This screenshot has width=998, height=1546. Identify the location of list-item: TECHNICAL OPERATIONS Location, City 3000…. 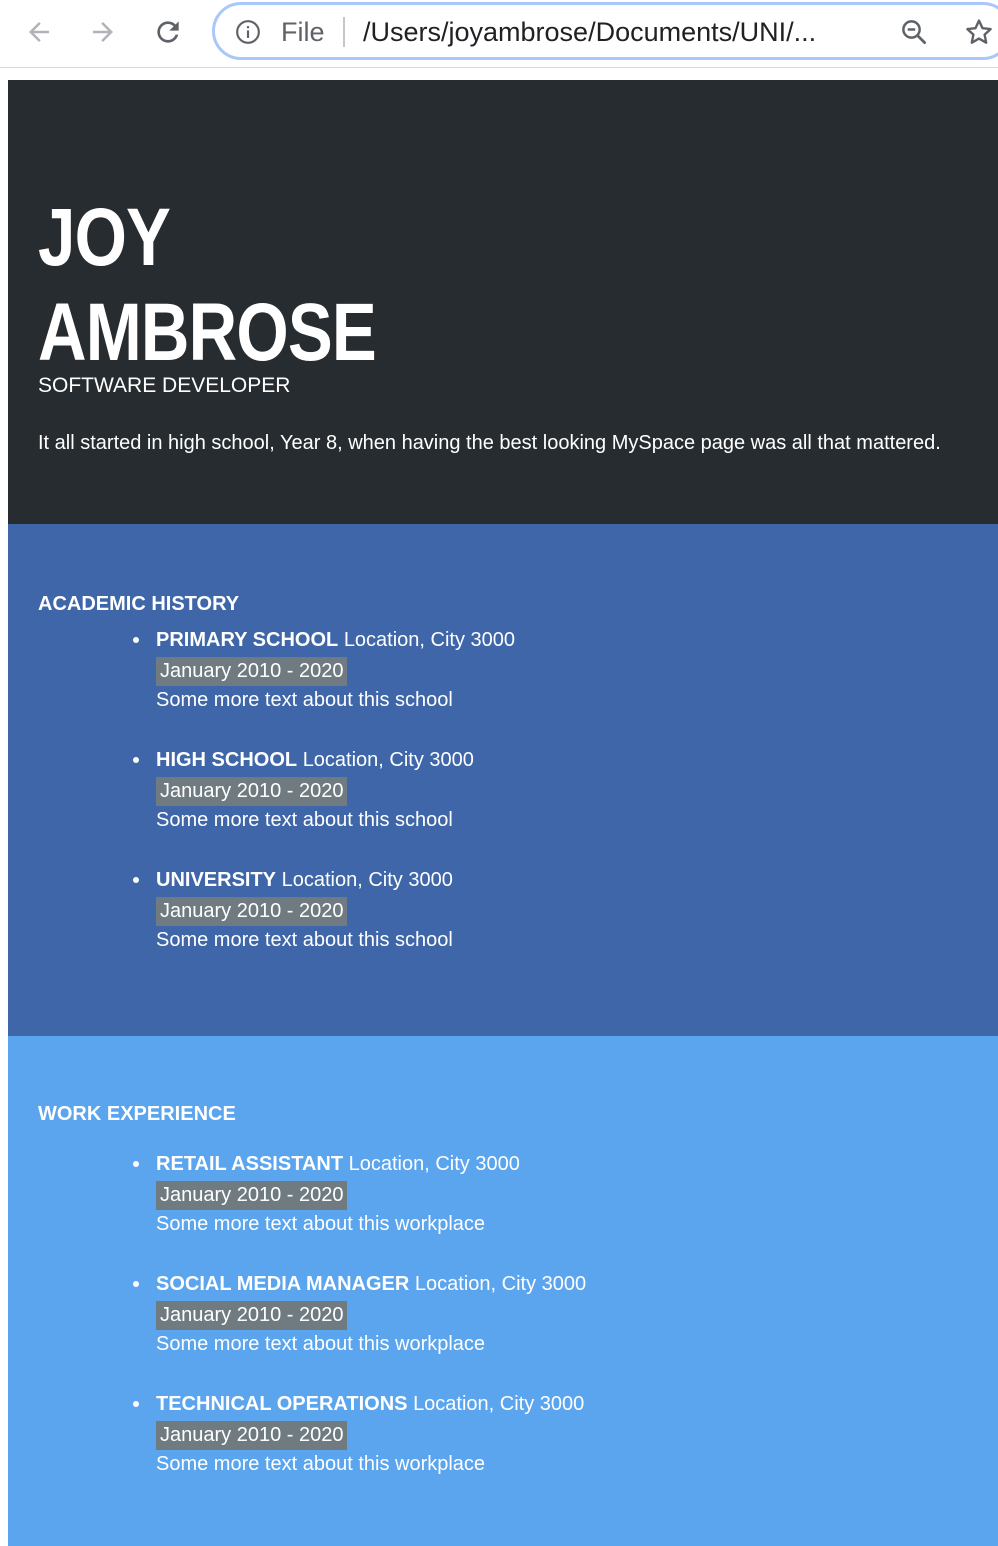
(359, 1450).